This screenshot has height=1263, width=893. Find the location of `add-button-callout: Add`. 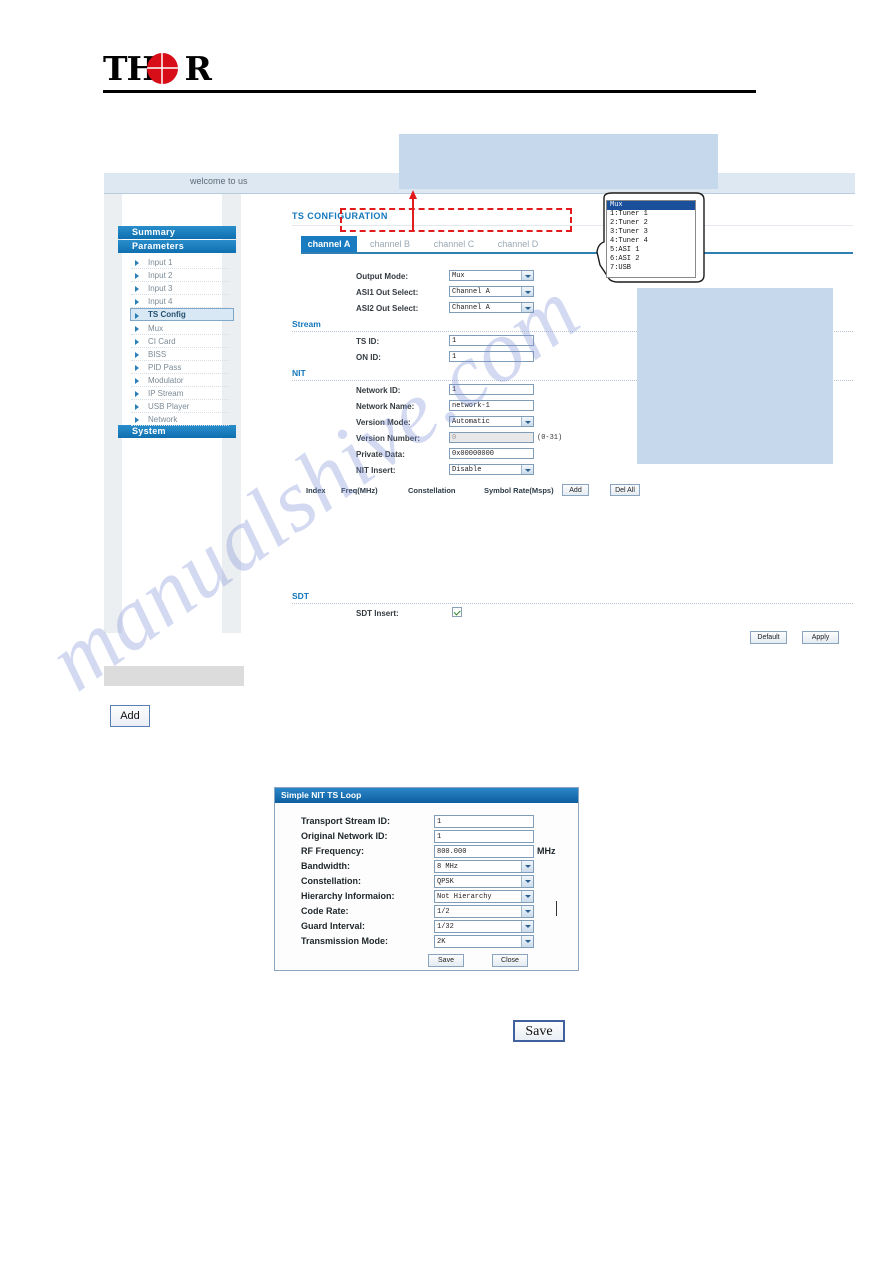

add-button-callout: Add is located at coordinates (130, 716).